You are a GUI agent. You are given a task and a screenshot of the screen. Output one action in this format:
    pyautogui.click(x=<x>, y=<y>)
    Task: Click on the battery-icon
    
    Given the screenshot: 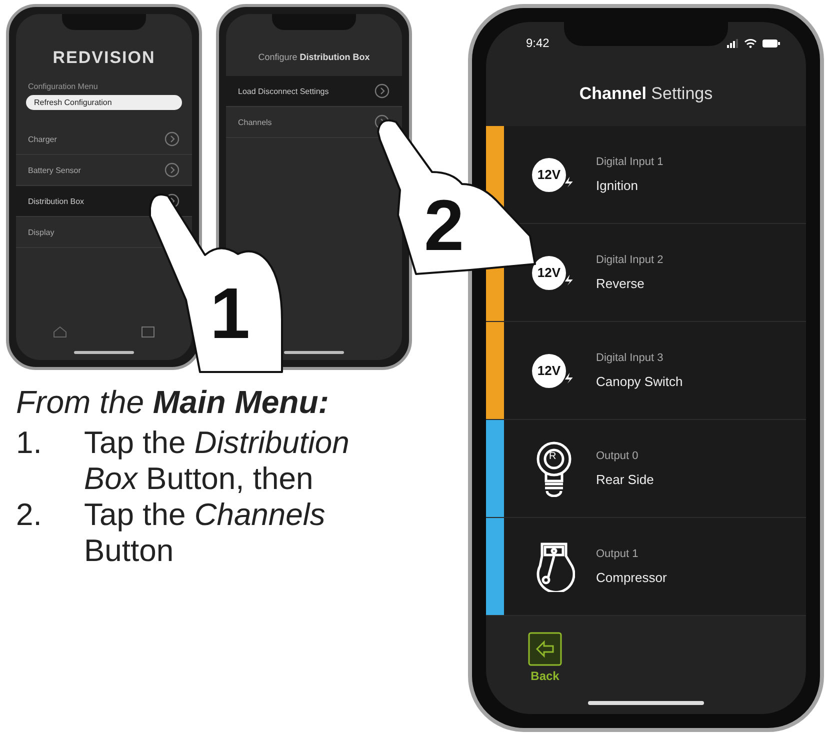 What is the action you would take?
    pyautogui.click(x=771, y=43)
    